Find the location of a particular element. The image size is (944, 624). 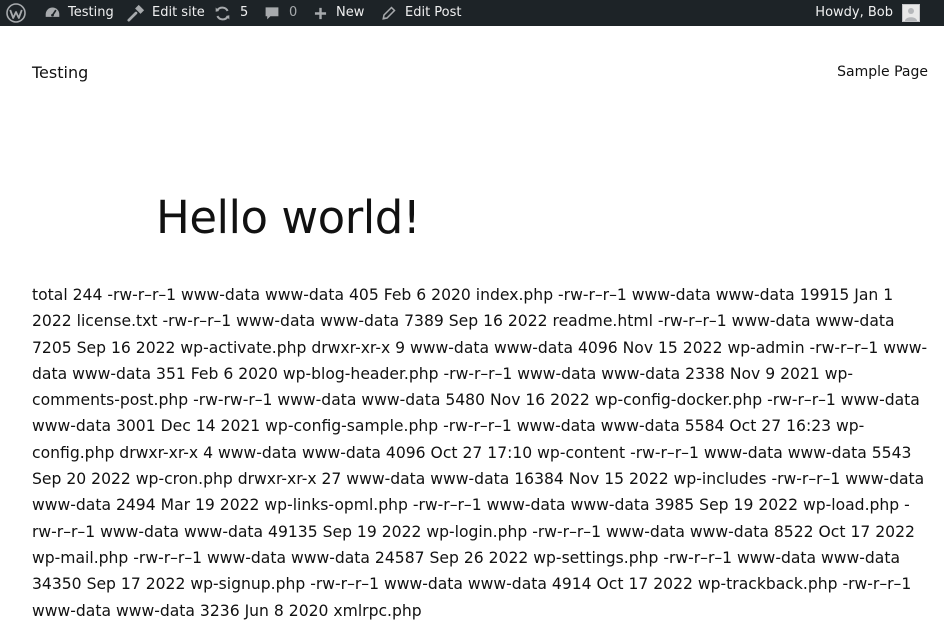

new-content-button: New is located at coordinates (339, 13).